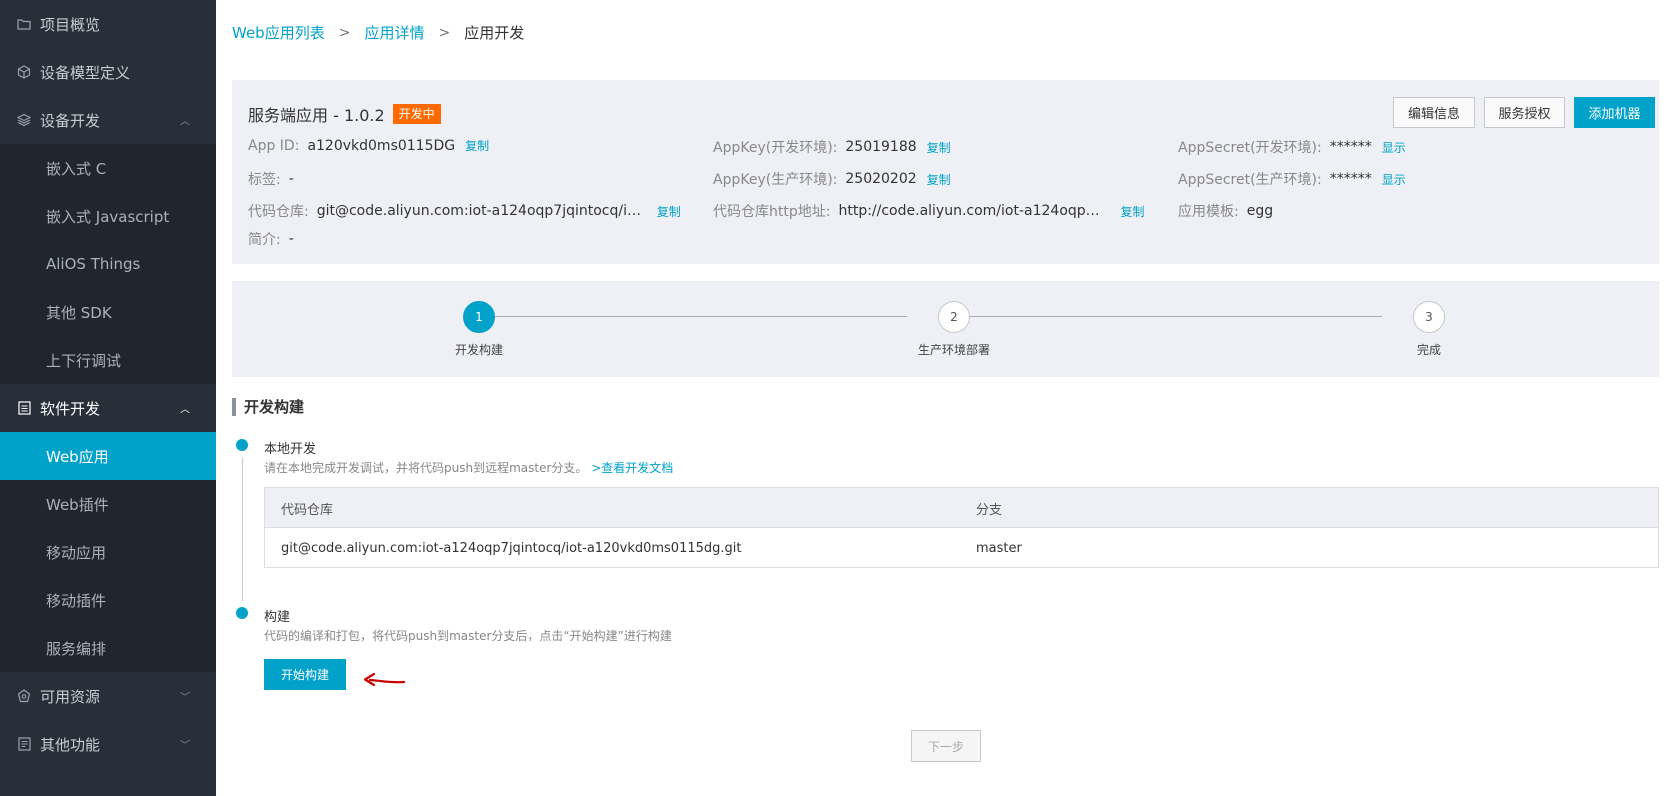  I want to click on sidebar-item-project-overview: 项目概览, so click(108, 24).